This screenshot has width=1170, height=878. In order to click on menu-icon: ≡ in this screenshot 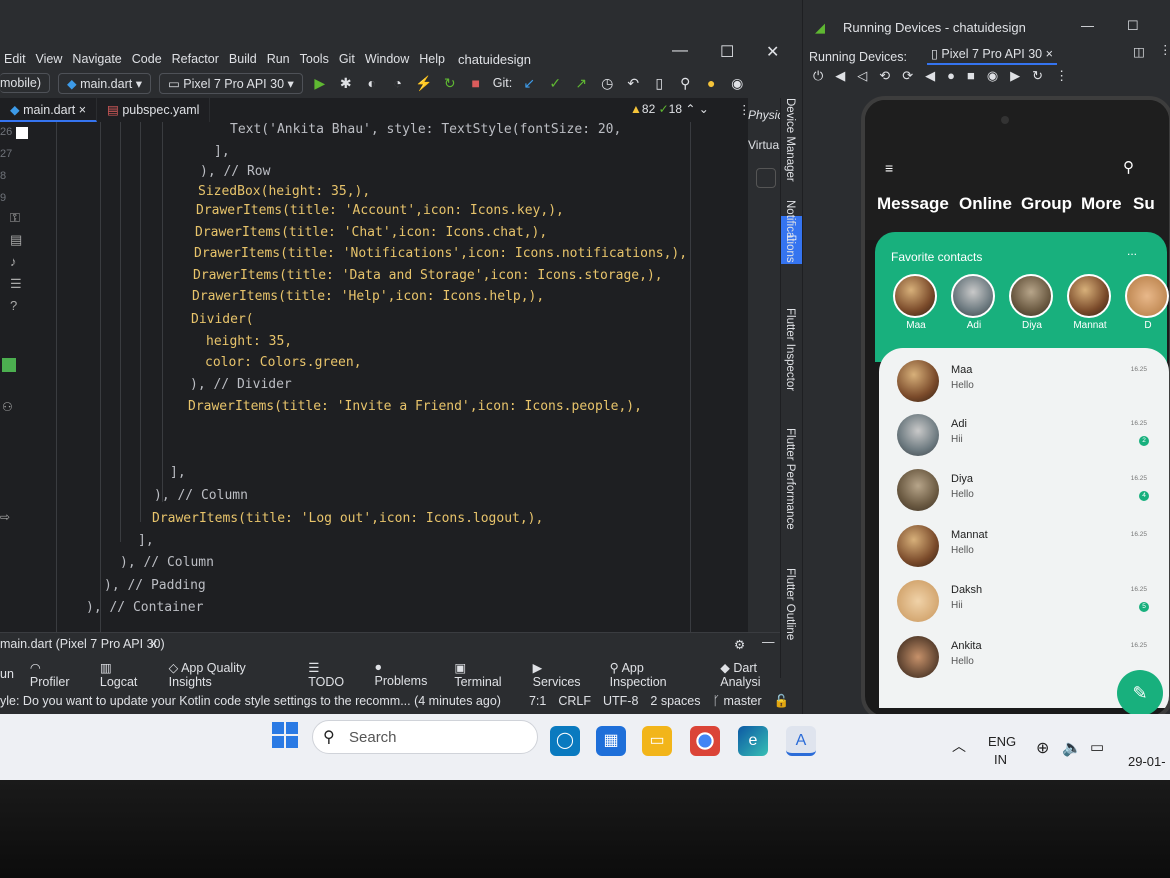, I will do `click(889, 168)`.